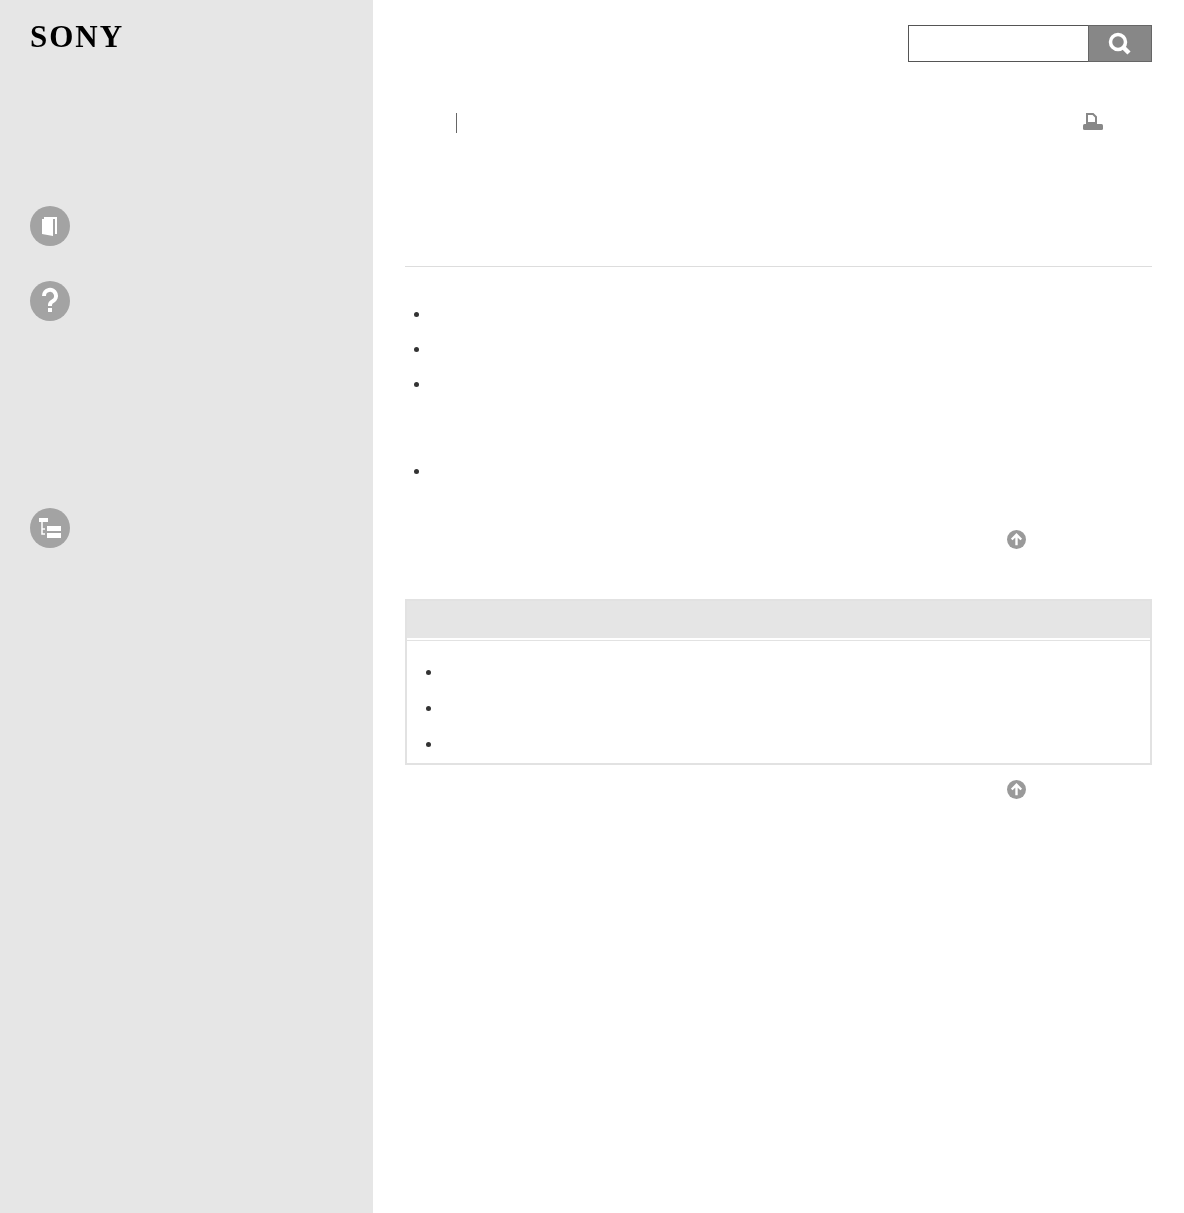 This screenshot has height=1213, width=1184. I want to click on book-icon, so click(50, 226).